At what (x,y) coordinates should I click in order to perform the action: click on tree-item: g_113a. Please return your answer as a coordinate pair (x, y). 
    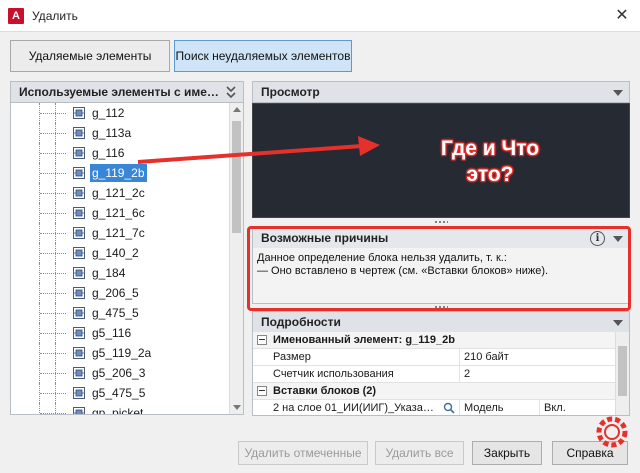
    Looking at the image, I should click on (121, 133).